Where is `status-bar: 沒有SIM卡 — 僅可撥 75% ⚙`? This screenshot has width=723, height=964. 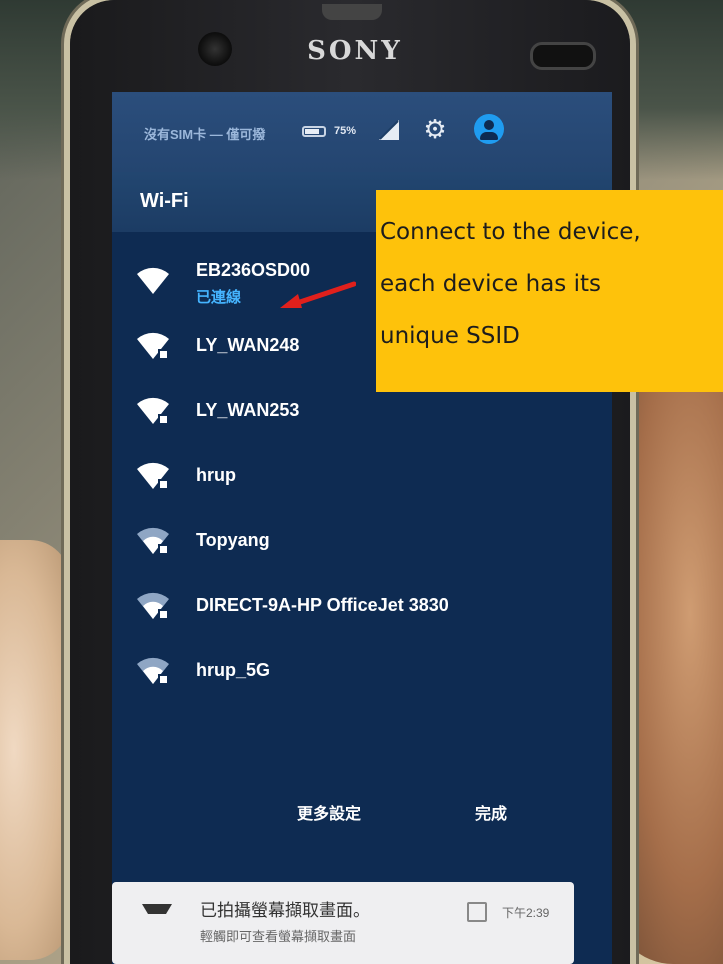
status-bar: 沒有SIM卡 — 僅可撥 75% ⚙ is located at coordinates (362, 132).